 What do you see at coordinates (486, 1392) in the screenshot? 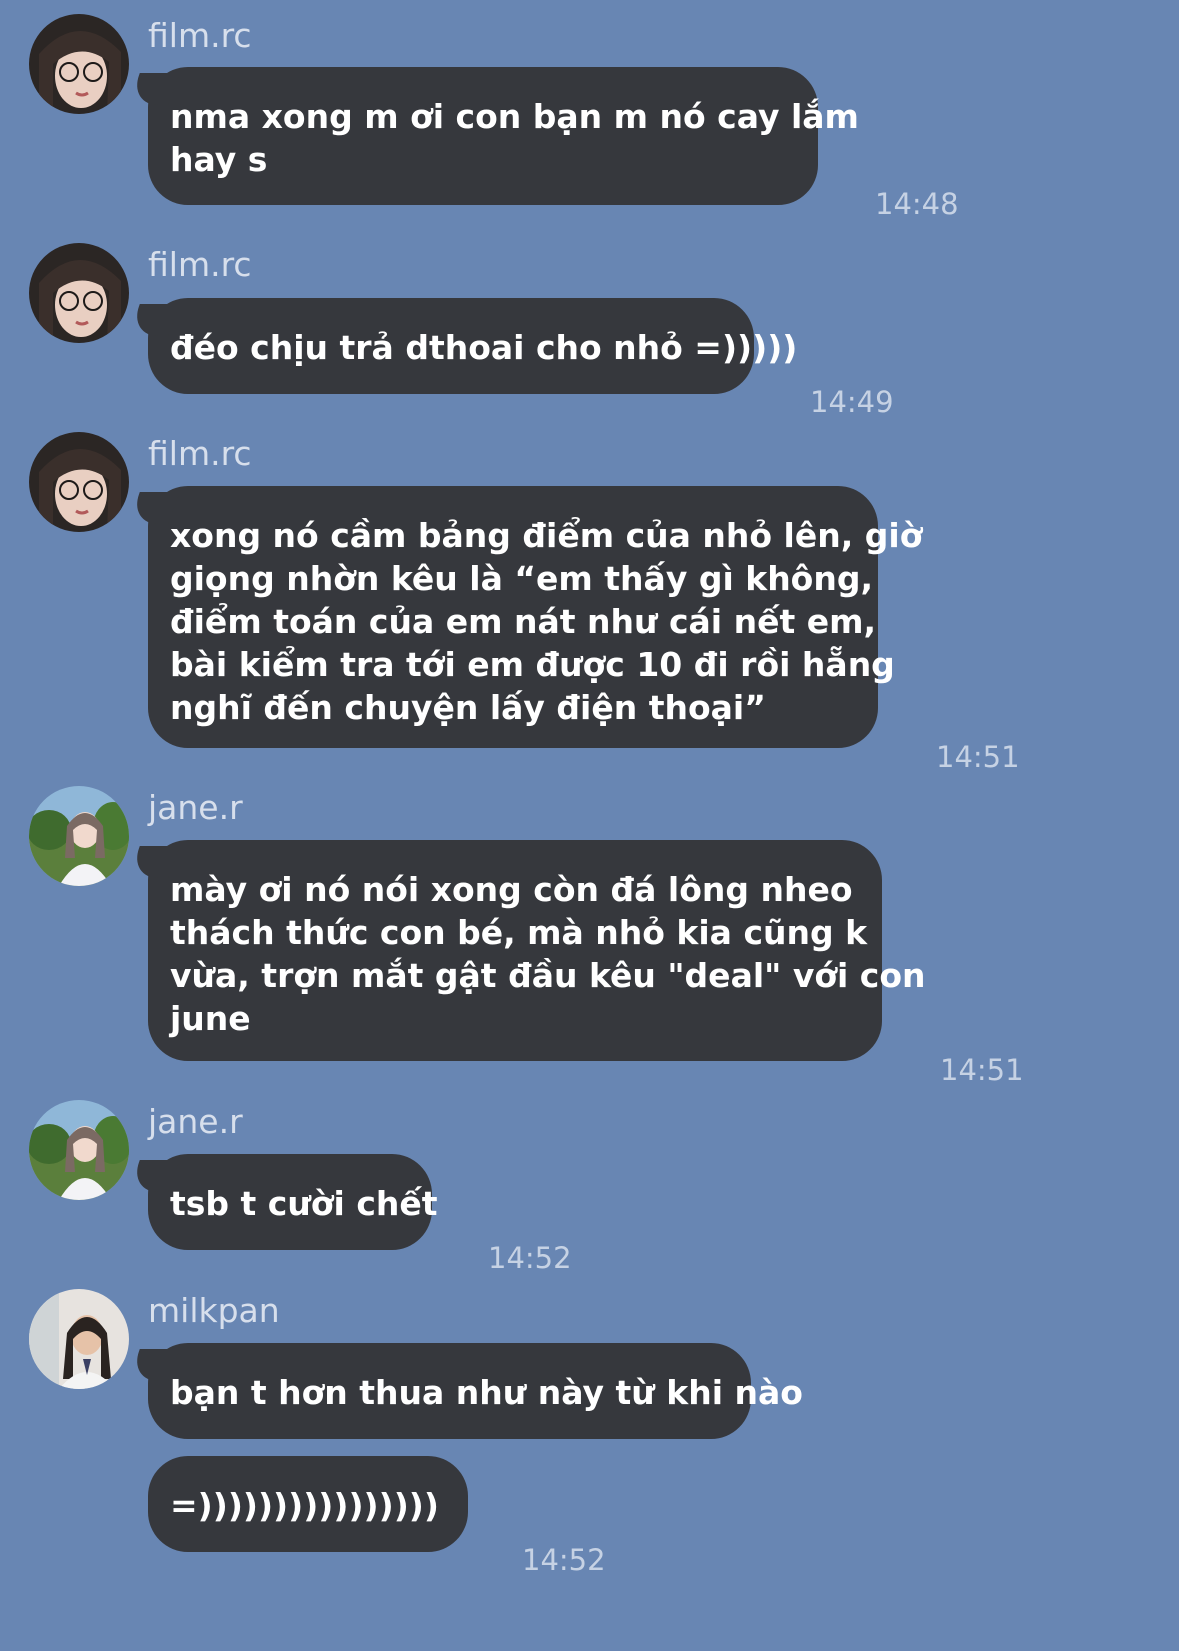
I see `message-line: bạn t hơn thua như này từ khi nào` at bounding box center [486, 1392].